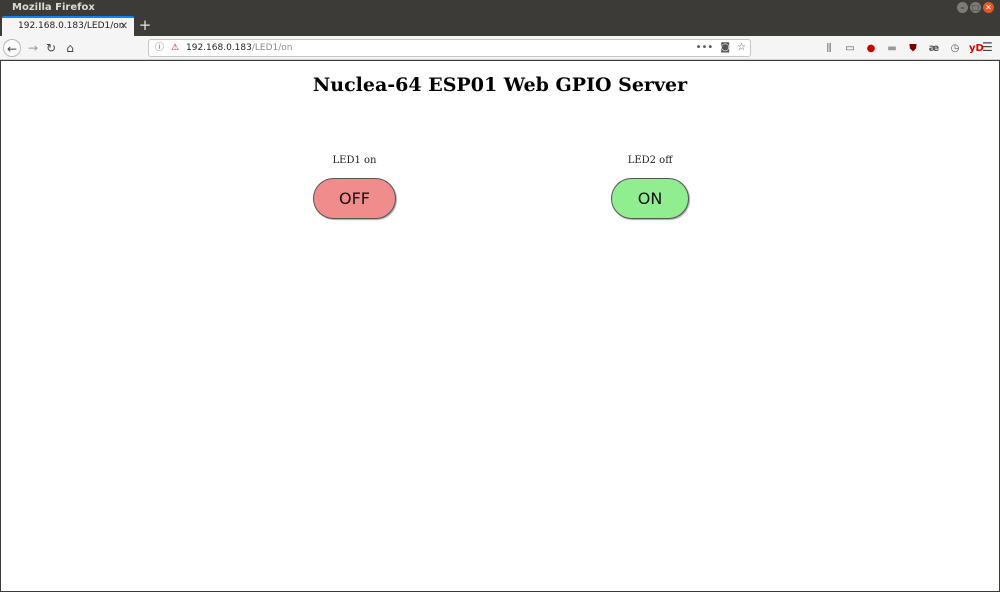 The height and width of the screenshot is (592, 1000). Describe the element at coordinates (145, 26) in the screenshot. I see `new-tab-button: +` at that location.